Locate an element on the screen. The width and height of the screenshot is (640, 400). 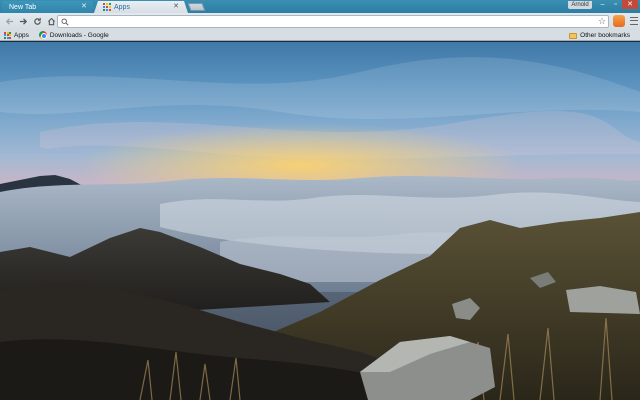
home-button is located at coordinates (51, 22).